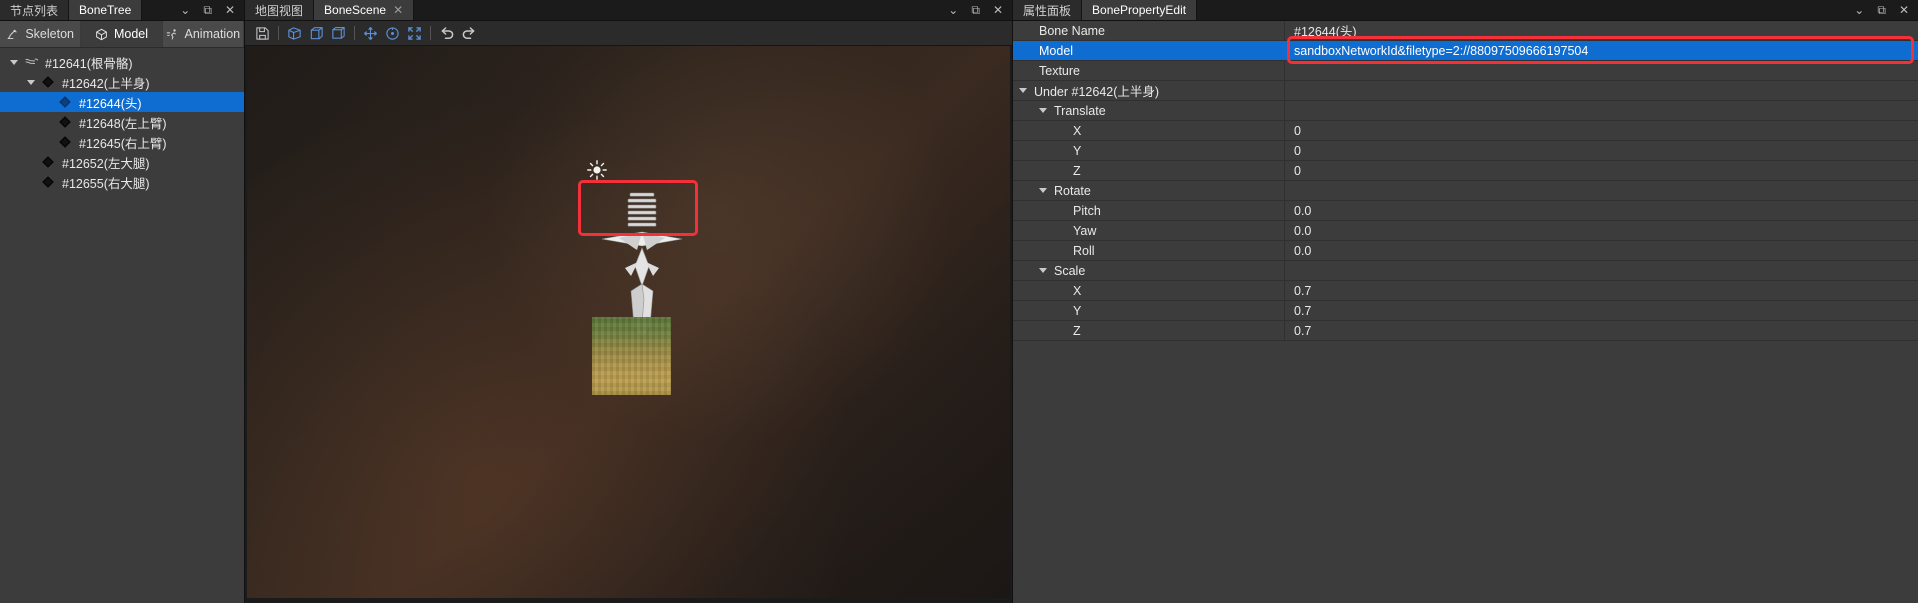 The width and height of the screenshot is (1918, 603). Describe the element at coordinates (203, 34) in the screenshot. I see `tab-animation: Animation` at that location.